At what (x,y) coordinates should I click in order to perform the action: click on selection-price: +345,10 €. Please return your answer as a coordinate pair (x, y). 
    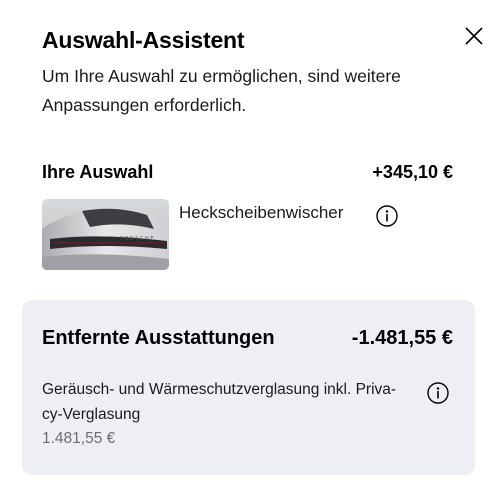
    Looking at the image, I should click on (412, 172).